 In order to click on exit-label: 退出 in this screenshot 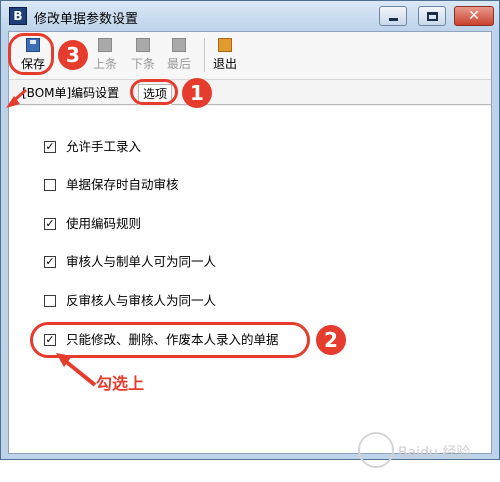, I will do `click(224, 64)`.